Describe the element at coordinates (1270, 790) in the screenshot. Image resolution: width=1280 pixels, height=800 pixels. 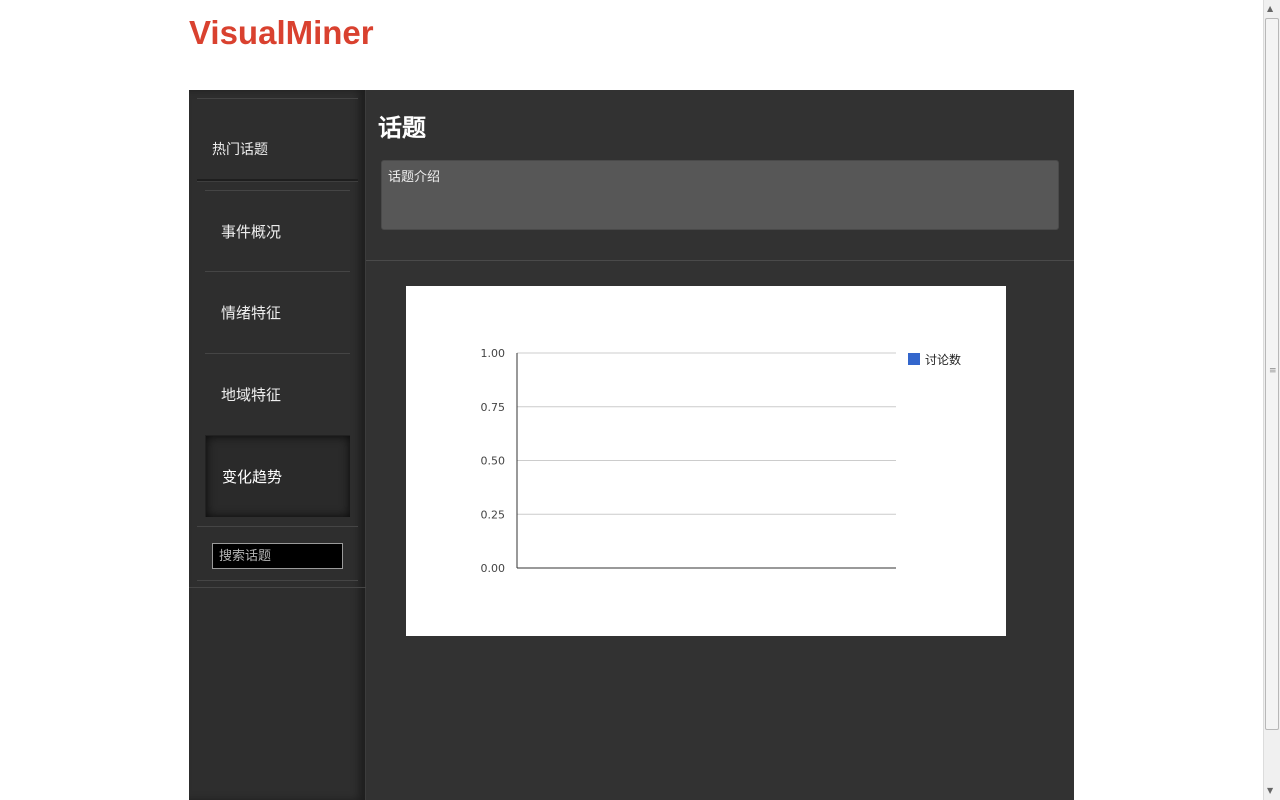
I see `scroll-down-icon: ▼` at that location.